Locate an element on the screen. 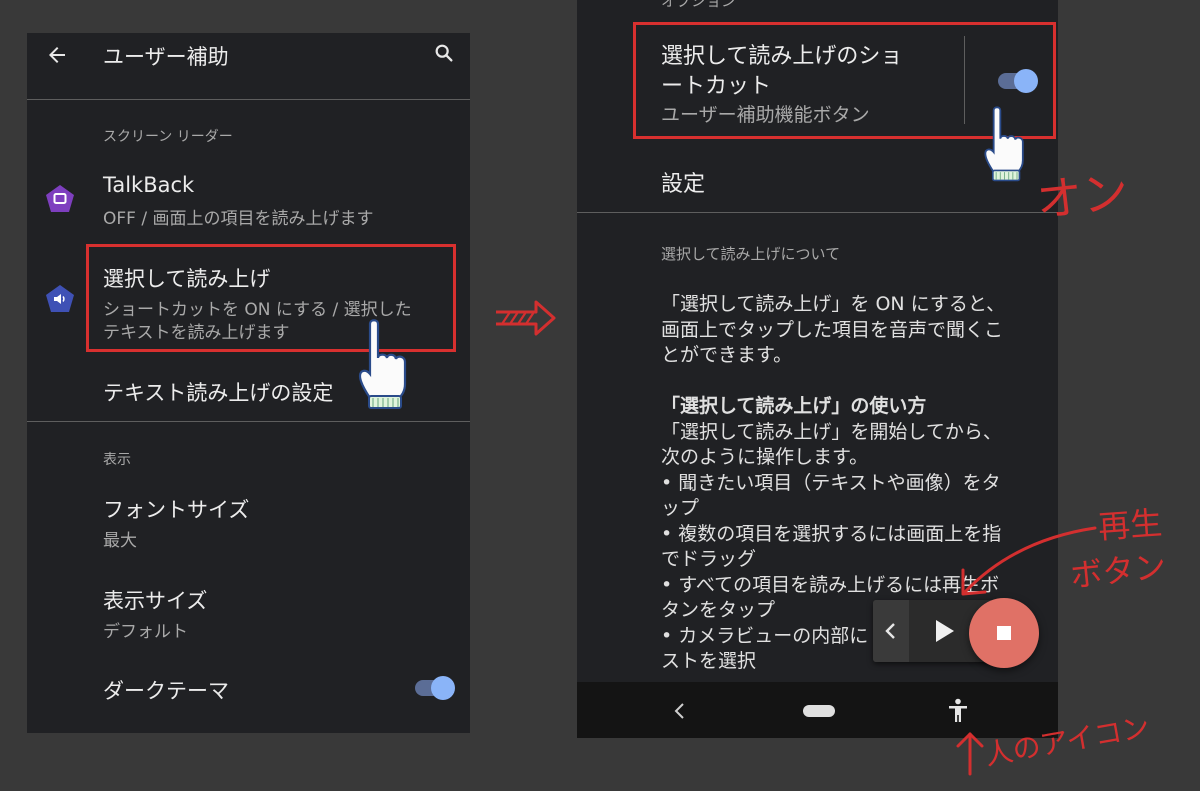 The height and width of the screenshot is (791, 1200). pointing-hand-icon-right is located at coordinates (1004, 144).